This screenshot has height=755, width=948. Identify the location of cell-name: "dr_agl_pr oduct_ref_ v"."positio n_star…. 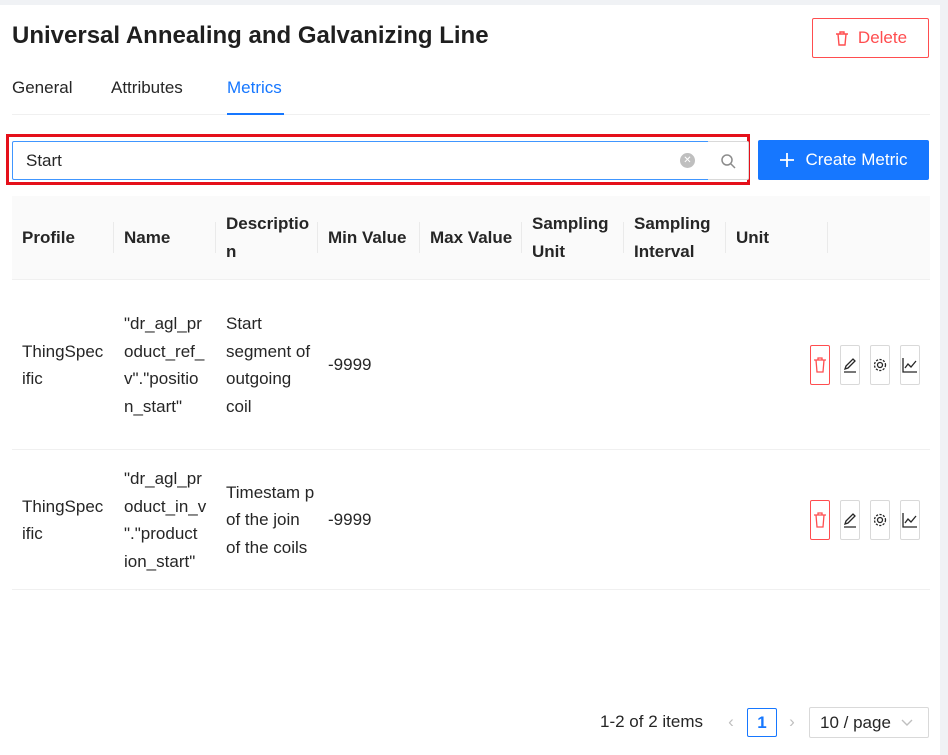
(164, 365).